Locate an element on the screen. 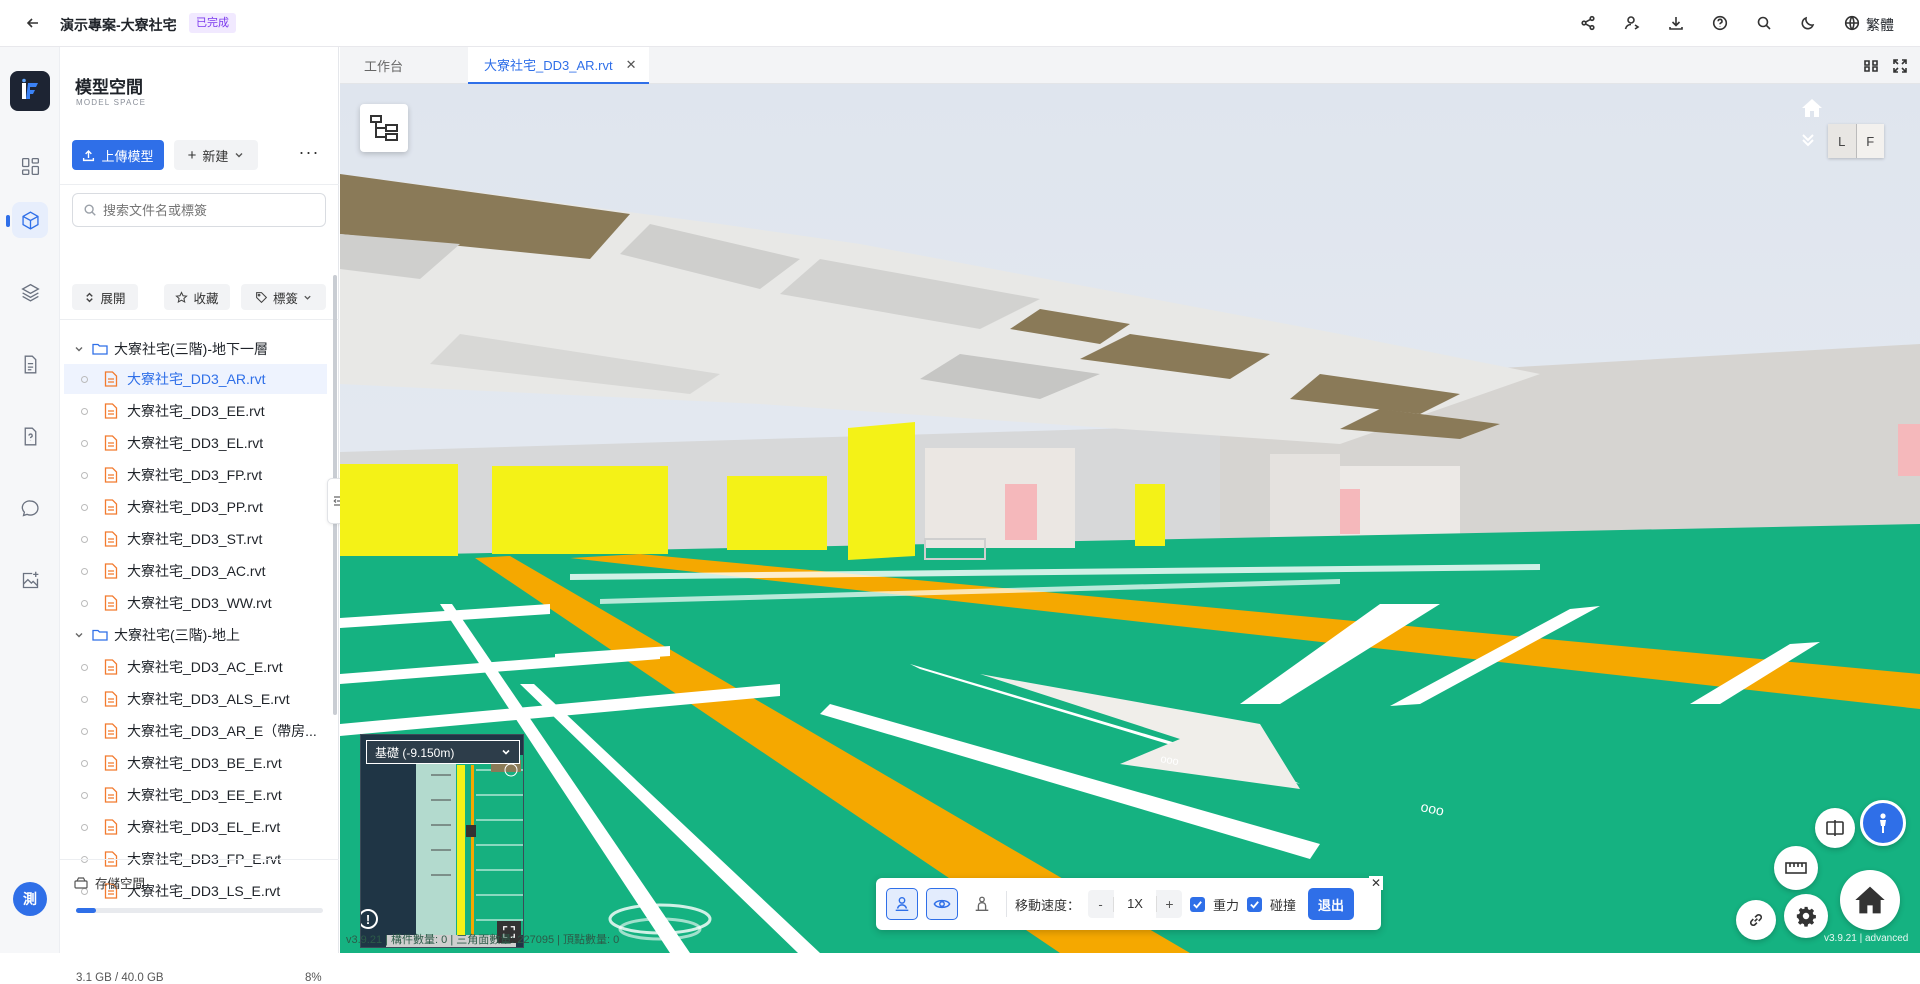 The height and width of the screenshot is (984, 1920). tab-bar: 工作台 大寮社宅_DD3_AR.rvt ✕ is located at coordinates (1130, 65).